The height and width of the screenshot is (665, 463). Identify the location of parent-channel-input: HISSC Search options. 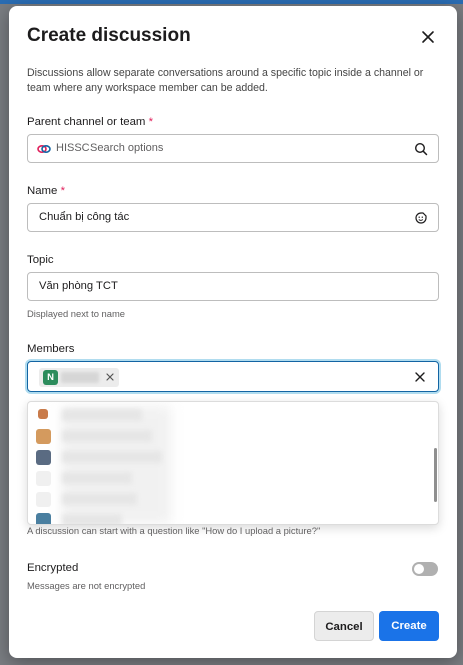
(233, 148).